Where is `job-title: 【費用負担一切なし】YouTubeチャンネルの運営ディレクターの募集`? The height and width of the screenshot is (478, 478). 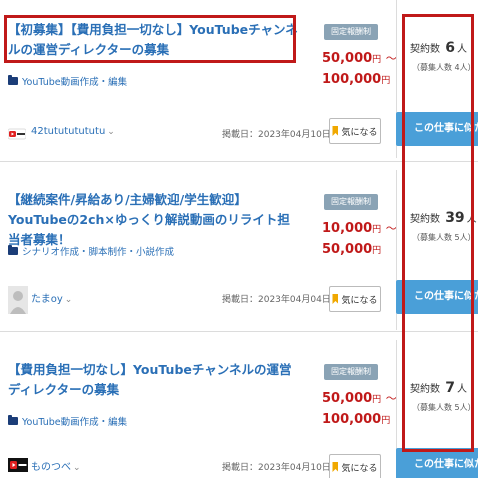
job-title: 【費用負担一切なし】YouTubeチャンネルの運営ディレクターの募集 is located at coordinates (154, 380).